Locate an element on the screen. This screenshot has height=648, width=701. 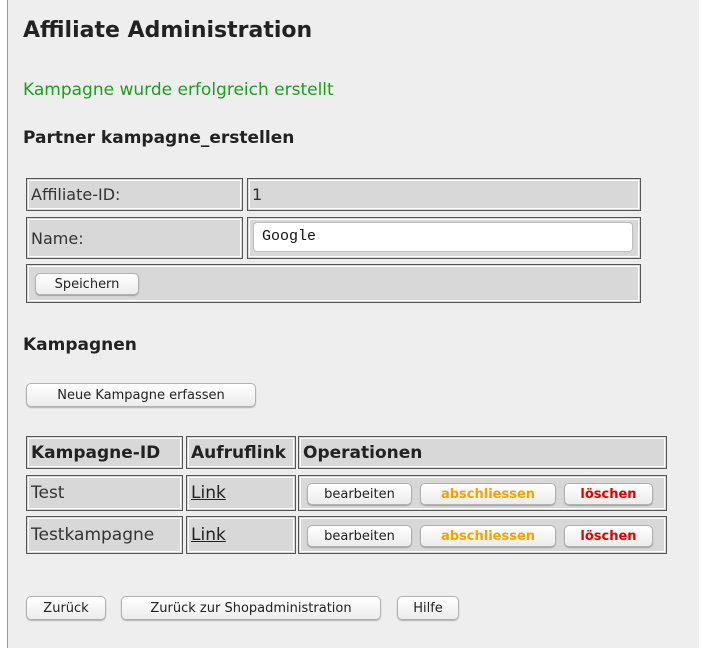
name-input: Google is located at coordinates (443, 237).